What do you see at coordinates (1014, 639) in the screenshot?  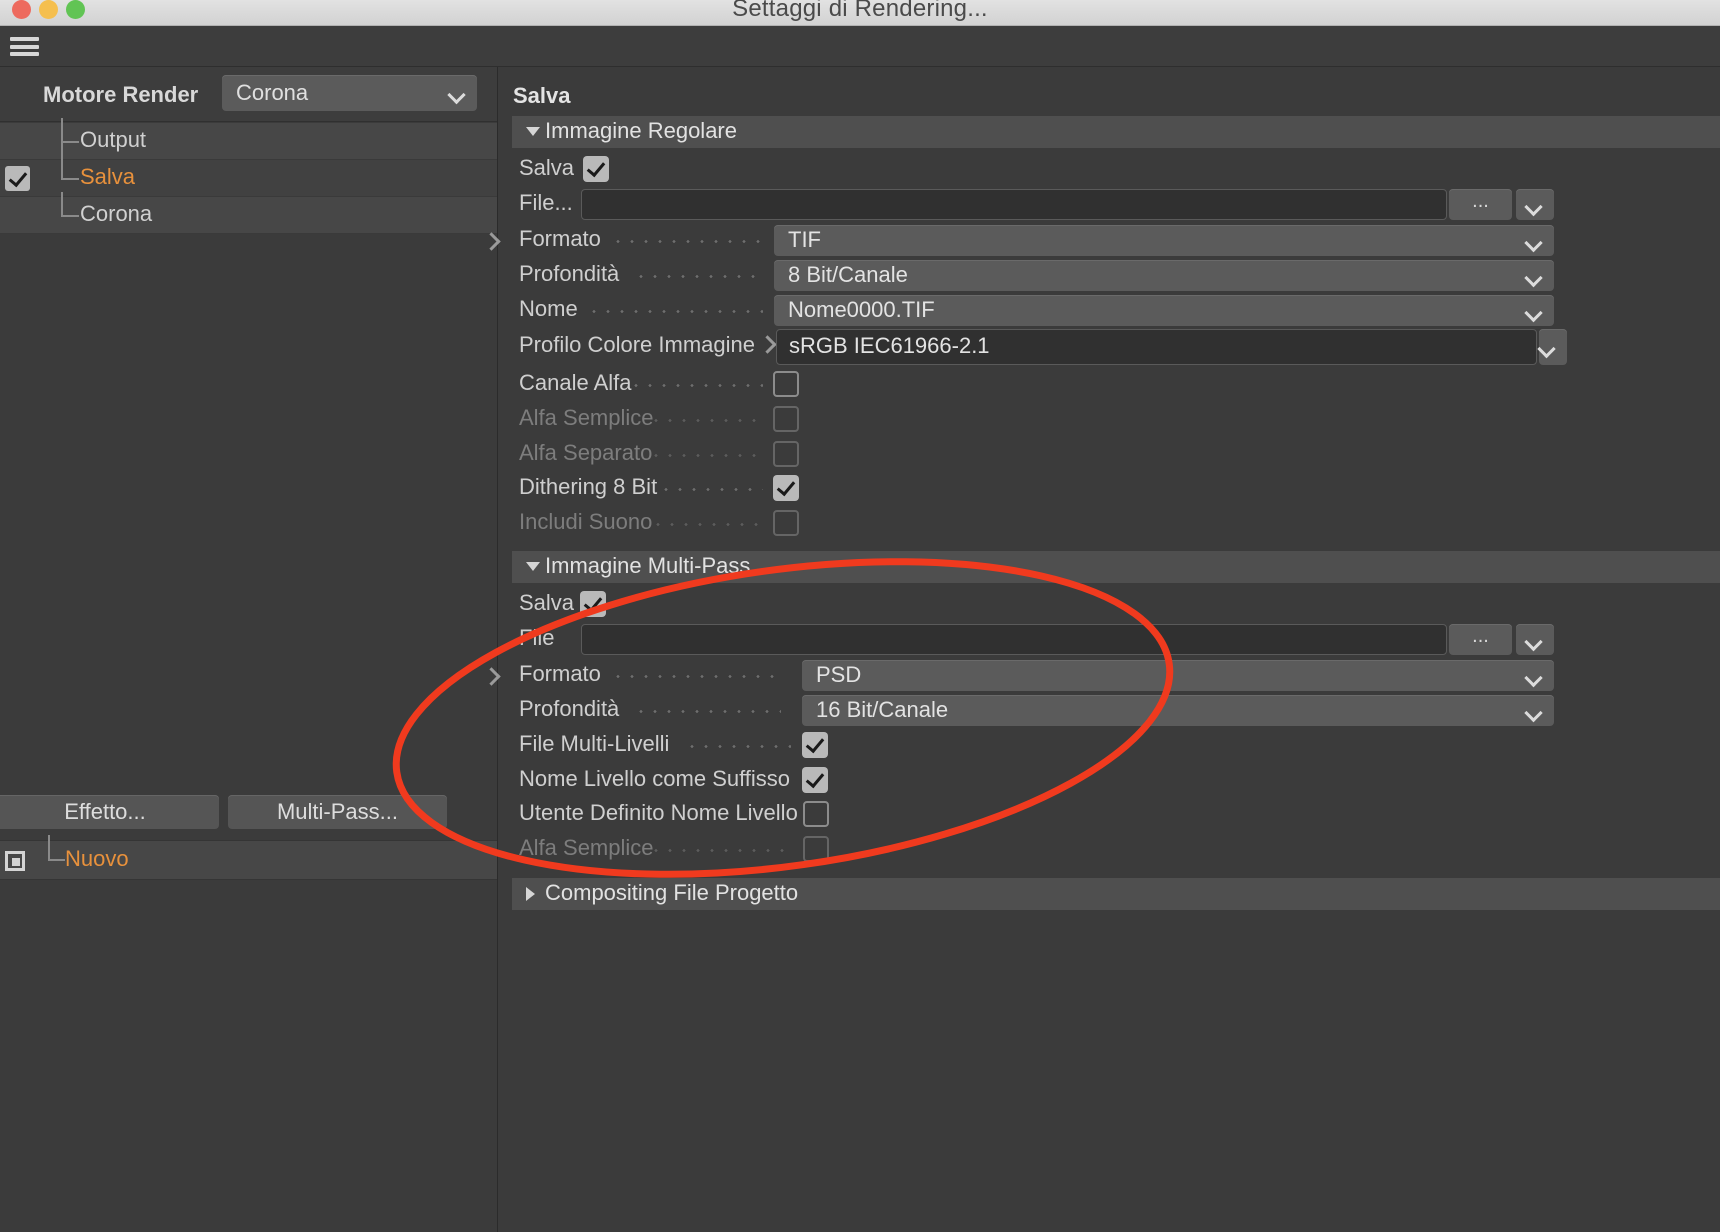 I see `file-multipass-input` at bounding box center [1014, 639].